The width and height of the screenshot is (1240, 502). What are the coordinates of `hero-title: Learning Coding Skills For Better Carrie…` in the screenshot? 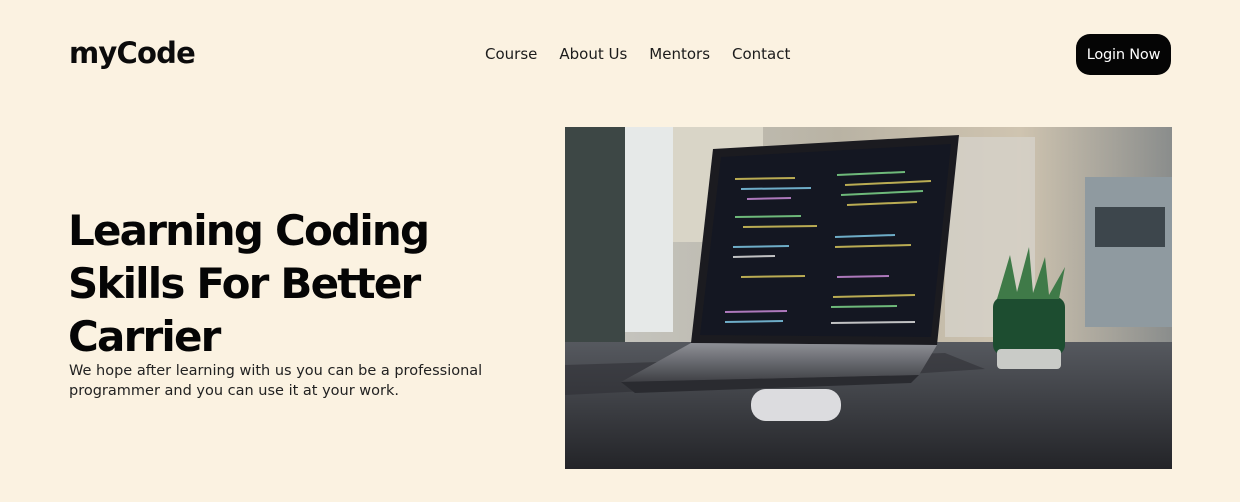 It's located at (249, 283).